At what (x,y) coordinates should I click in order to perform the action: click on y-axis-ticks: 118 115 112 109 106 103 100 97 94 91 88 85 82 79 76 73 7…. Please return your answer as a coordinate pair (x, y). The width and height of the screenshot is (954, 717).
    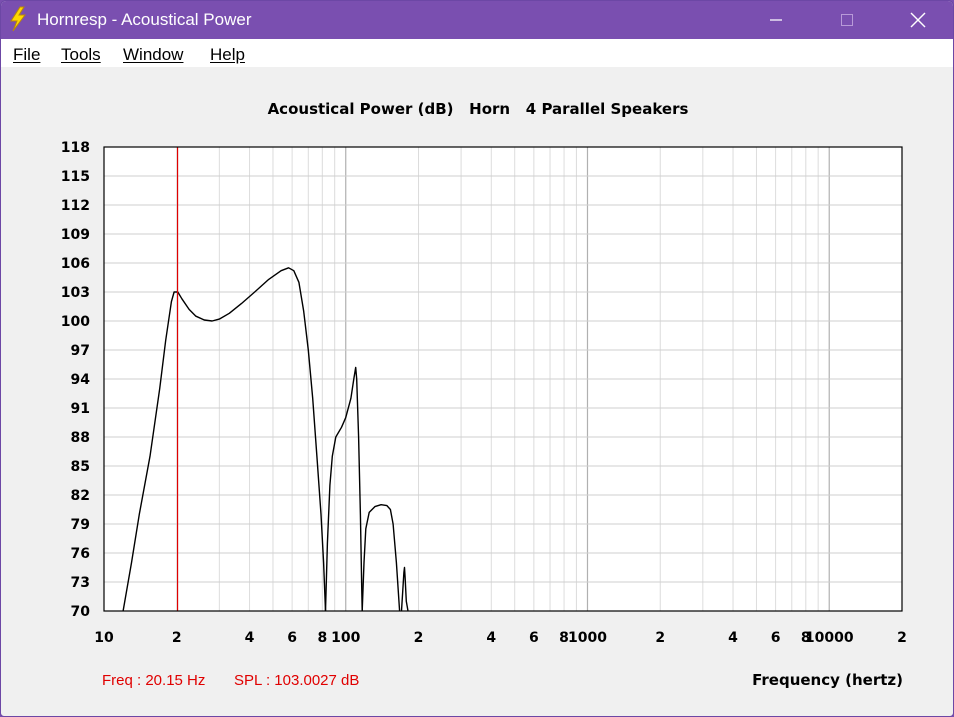
    Looking at the image, I should click on (75, 380).